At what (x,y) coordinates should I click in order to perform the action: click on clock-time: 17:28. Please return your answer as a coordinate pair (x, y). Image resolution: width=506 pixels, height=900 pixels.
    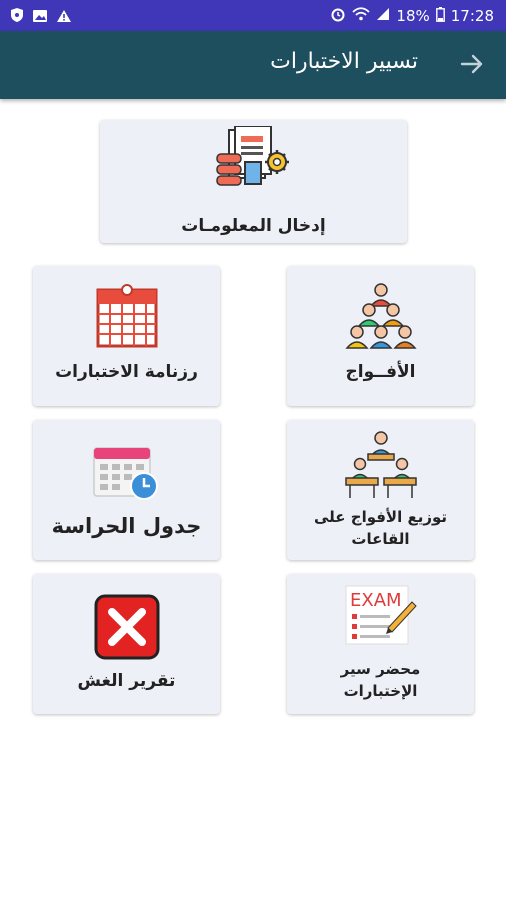
    Looking at the image, I should click on (472, 16).